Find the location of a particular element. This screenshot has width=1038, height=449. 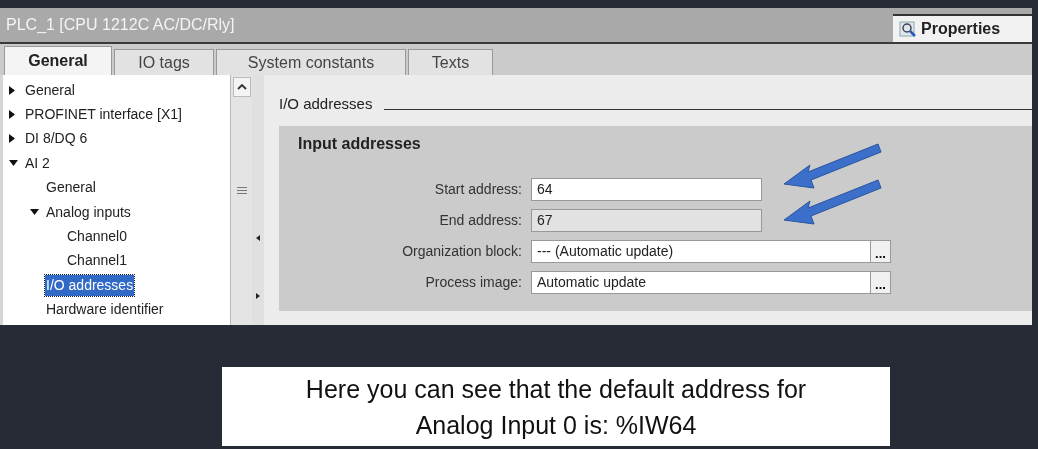

tree-item: I/O addresses is located at coordinates (90, 285).